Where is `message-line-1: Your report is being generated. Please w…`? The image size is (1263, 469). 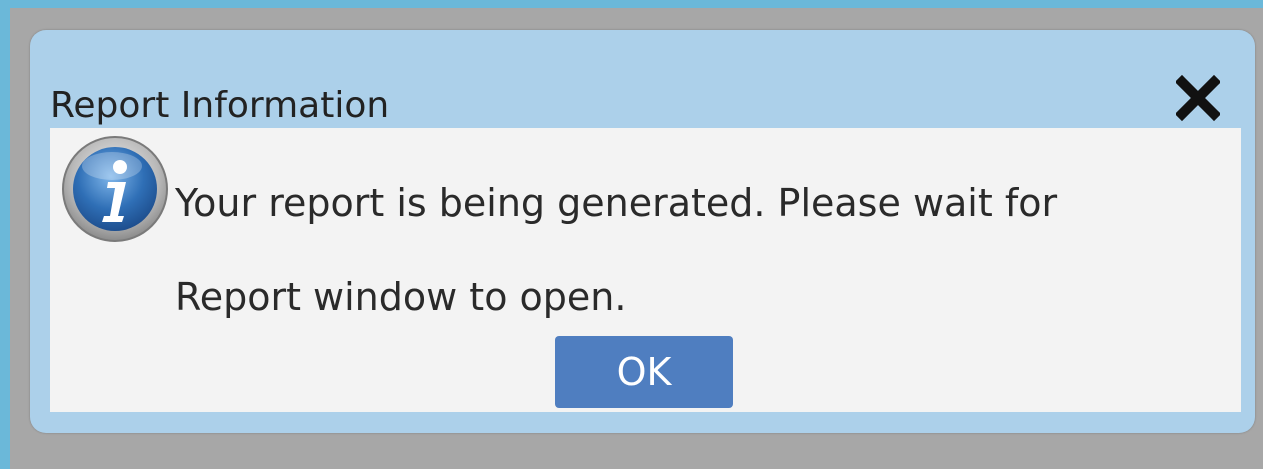 message-line-1: Your report is being generated. Please w… is located at coordinates (616, 203).